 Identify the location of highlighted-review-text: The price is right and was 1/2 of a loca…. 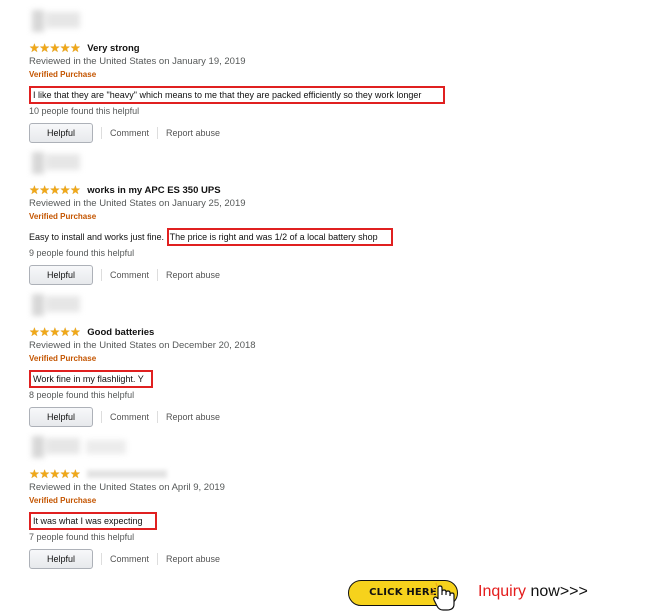
(279, 237).